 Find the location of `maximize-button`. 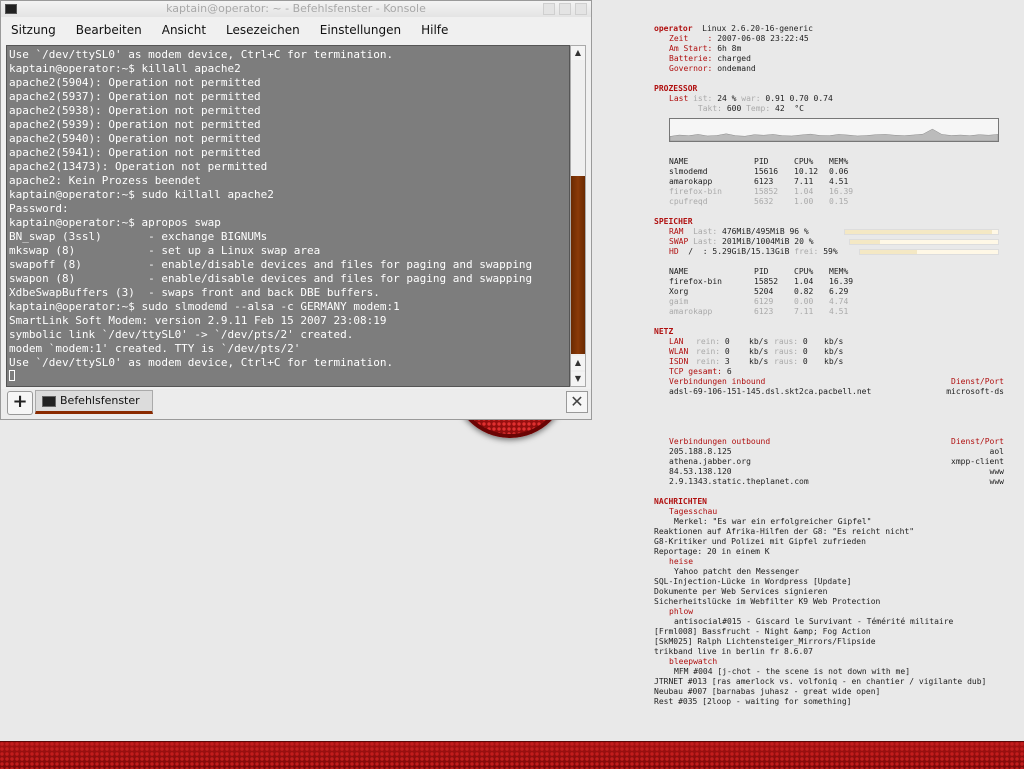

maximize-button is located at coordinates (565, 9).